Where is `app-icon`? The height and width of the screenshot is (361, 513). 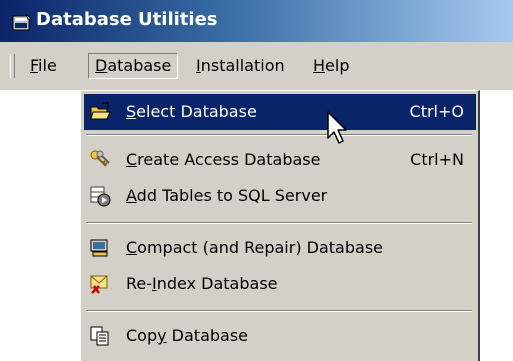 app-icon is located at coordinates (22, 22).